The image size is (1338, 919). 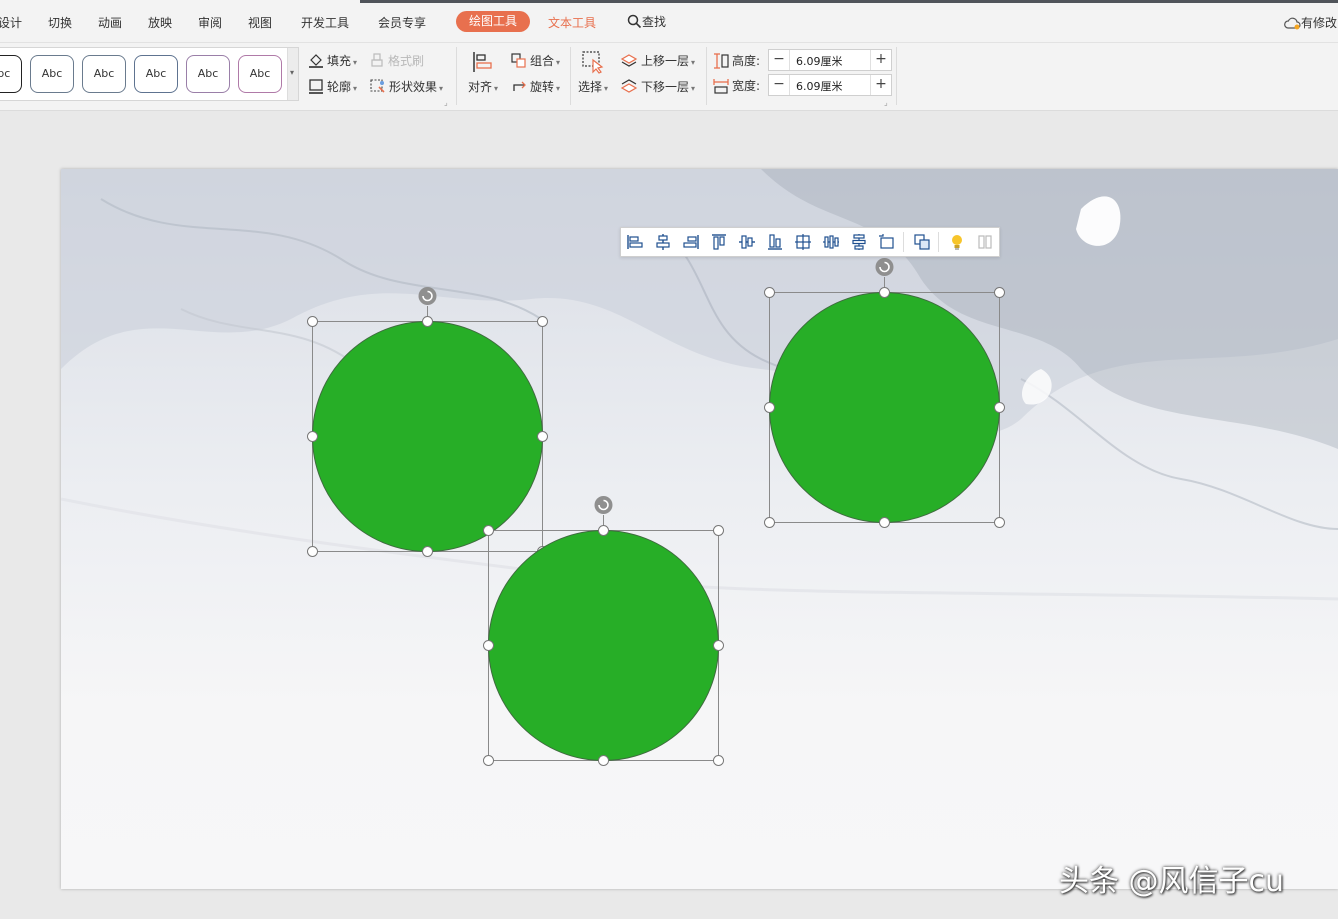 I want to click on format-painter-button: 格式刷, so click(x=397, y=60).